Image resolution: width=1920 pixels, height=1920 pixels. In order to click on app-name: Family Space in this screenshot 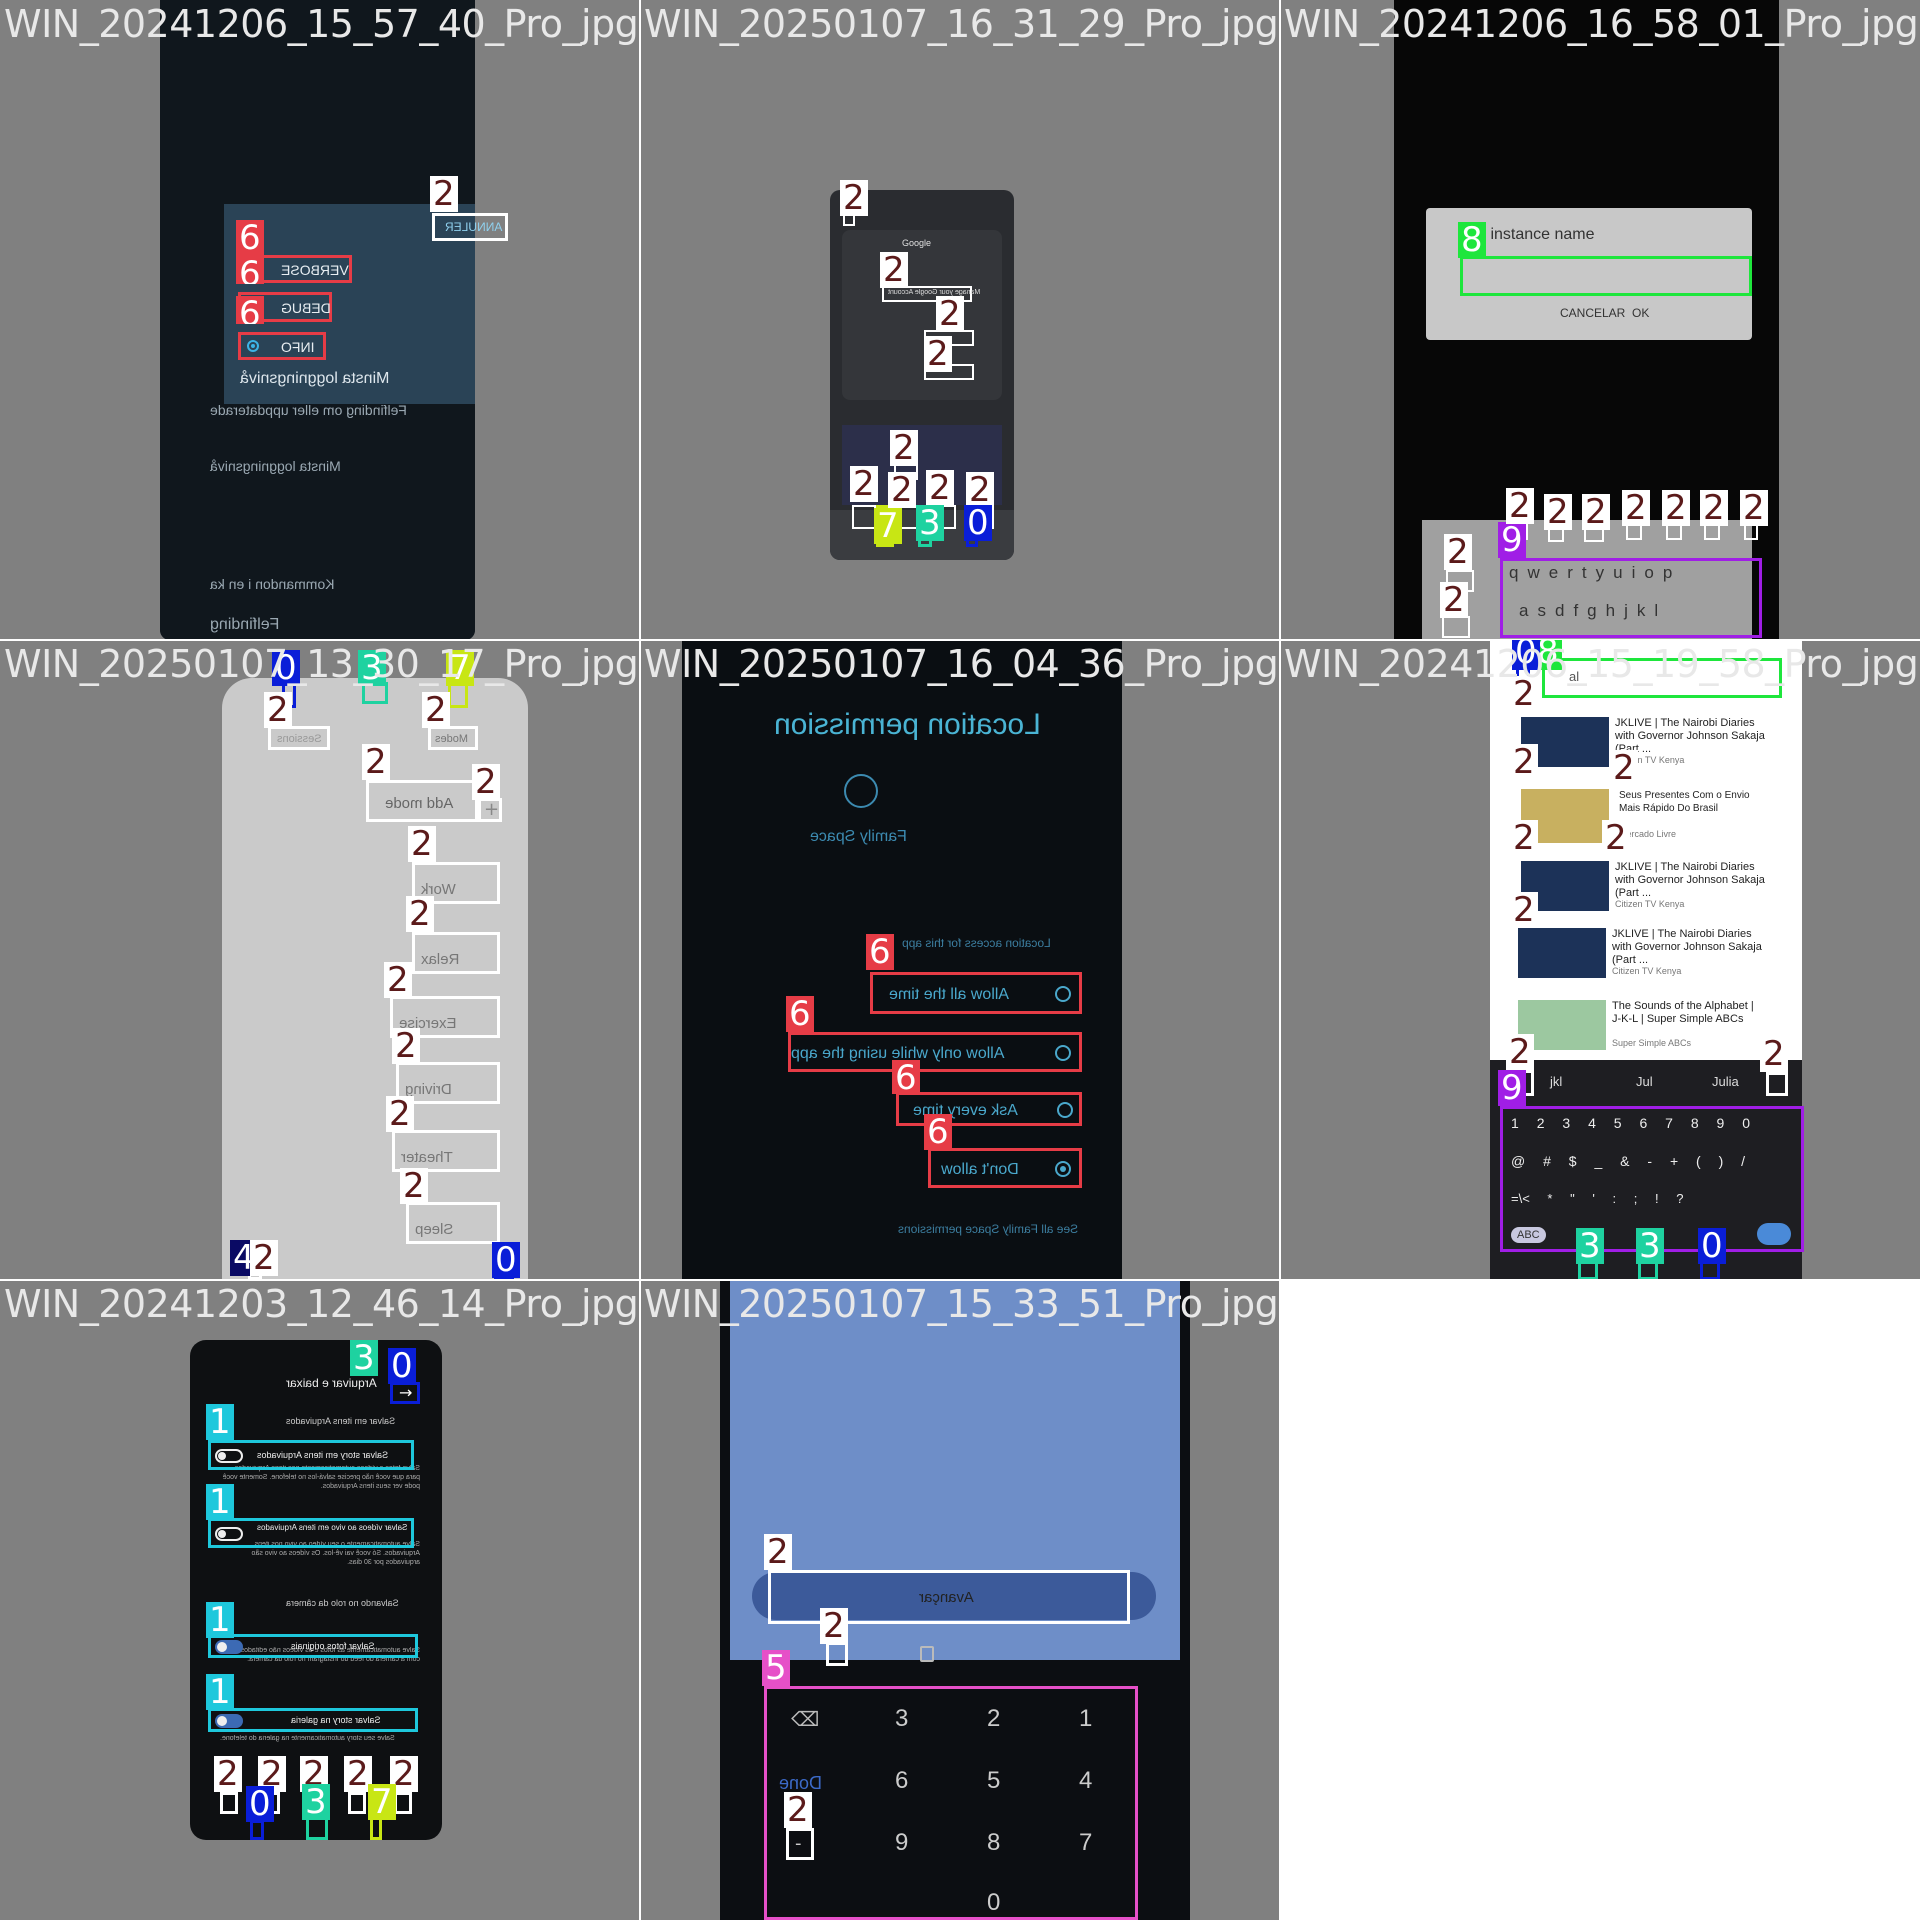, I will do `click(858, 836)`.